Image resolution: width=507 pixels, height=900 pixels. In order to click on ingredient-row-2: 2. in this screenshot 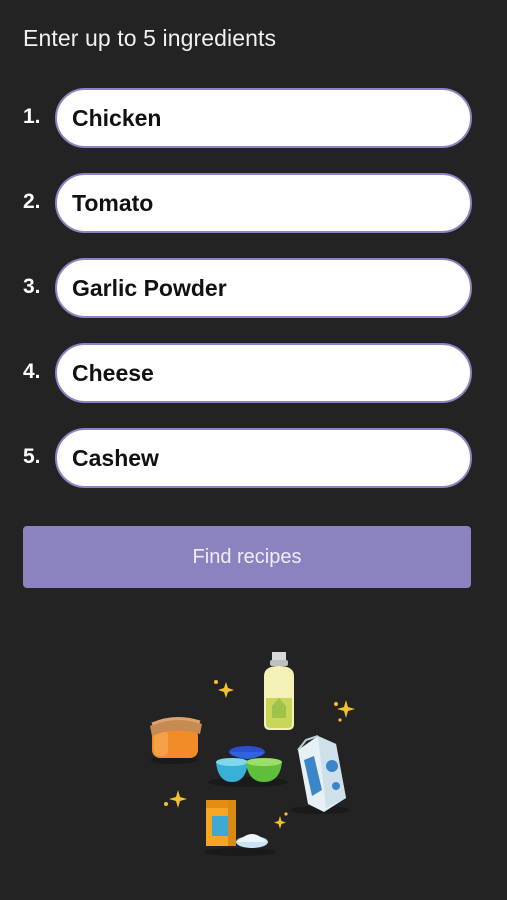, I will do `click(253, 203)`.